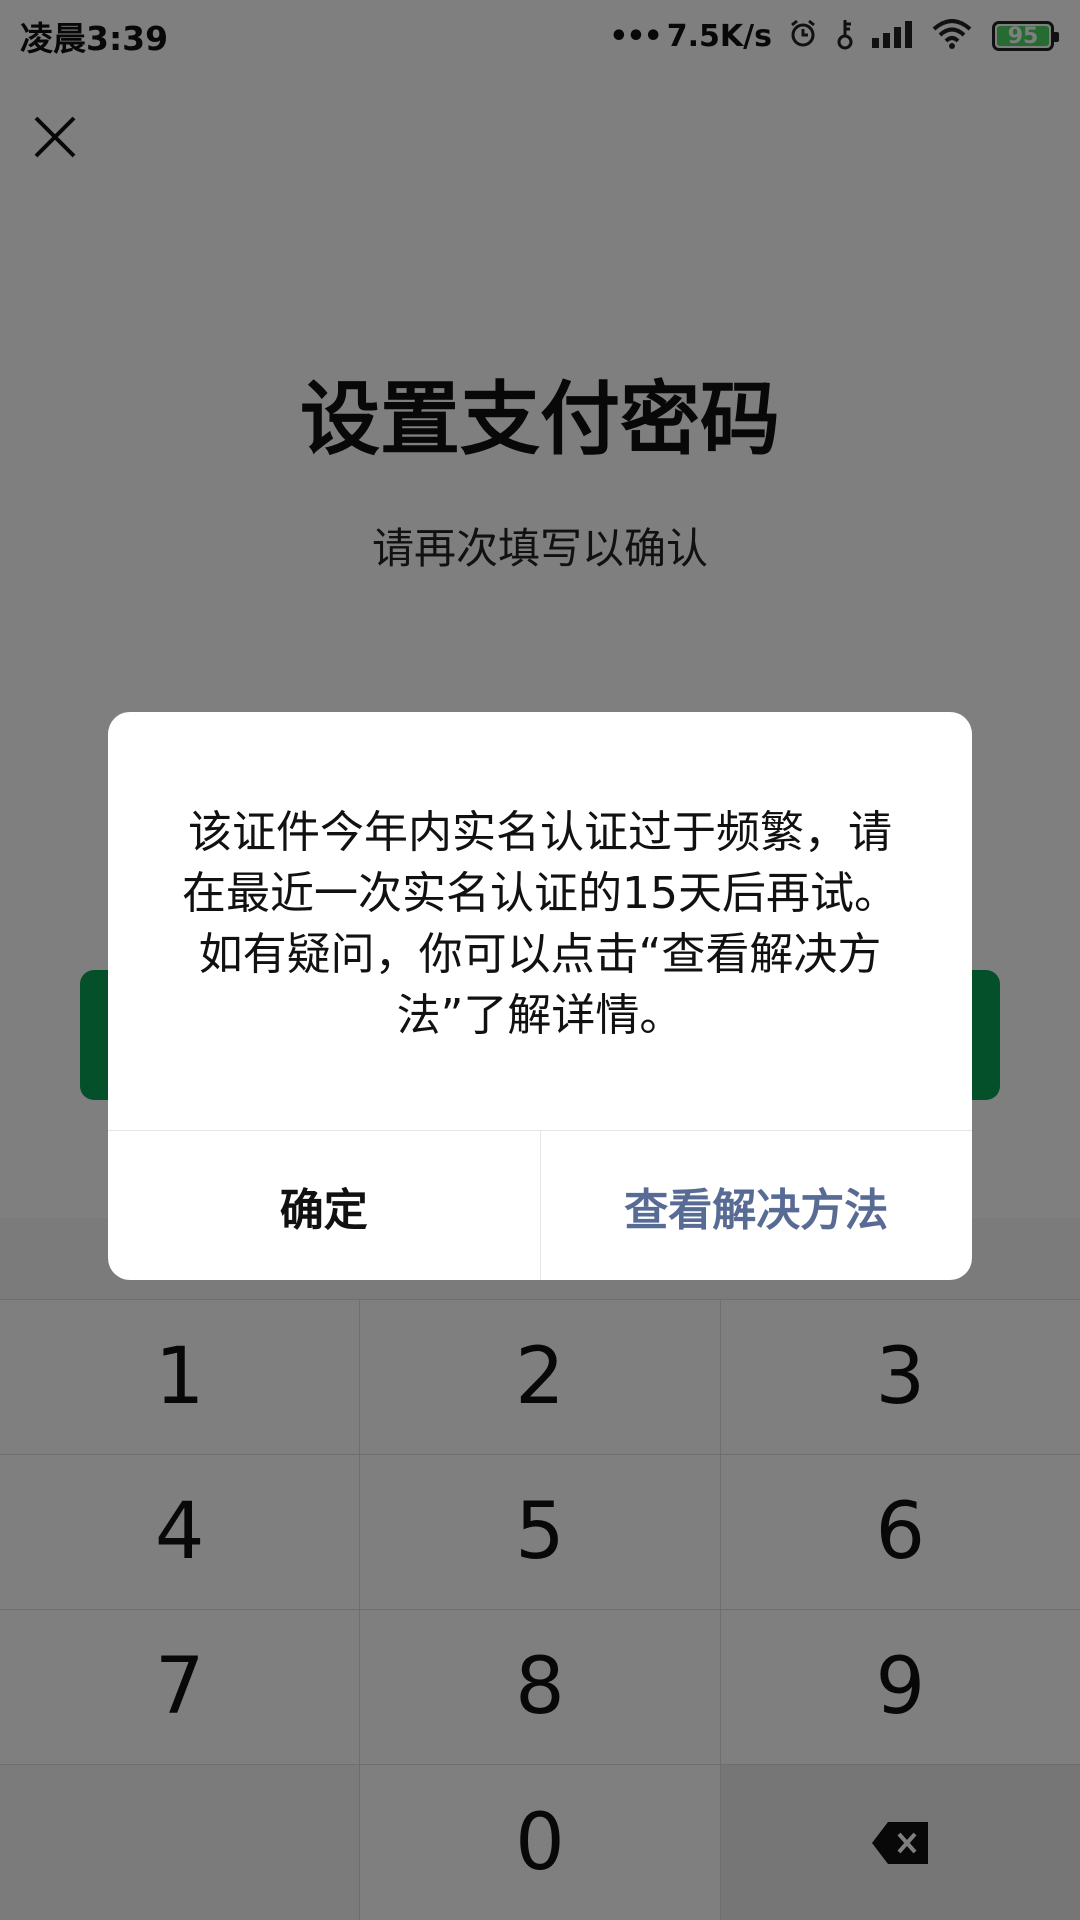  I want to click on dialog-actions: 确定 查看解决方法, so click(540, 1205).